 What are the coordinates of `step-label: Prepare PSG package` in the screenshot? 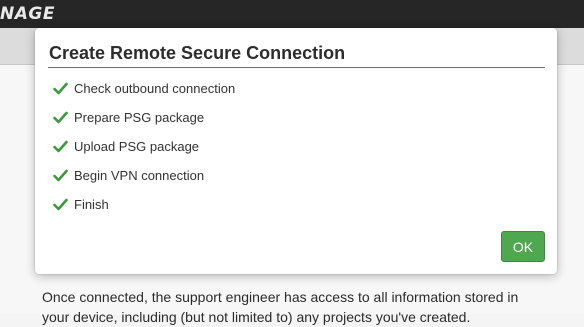 It's located at (139, 117).